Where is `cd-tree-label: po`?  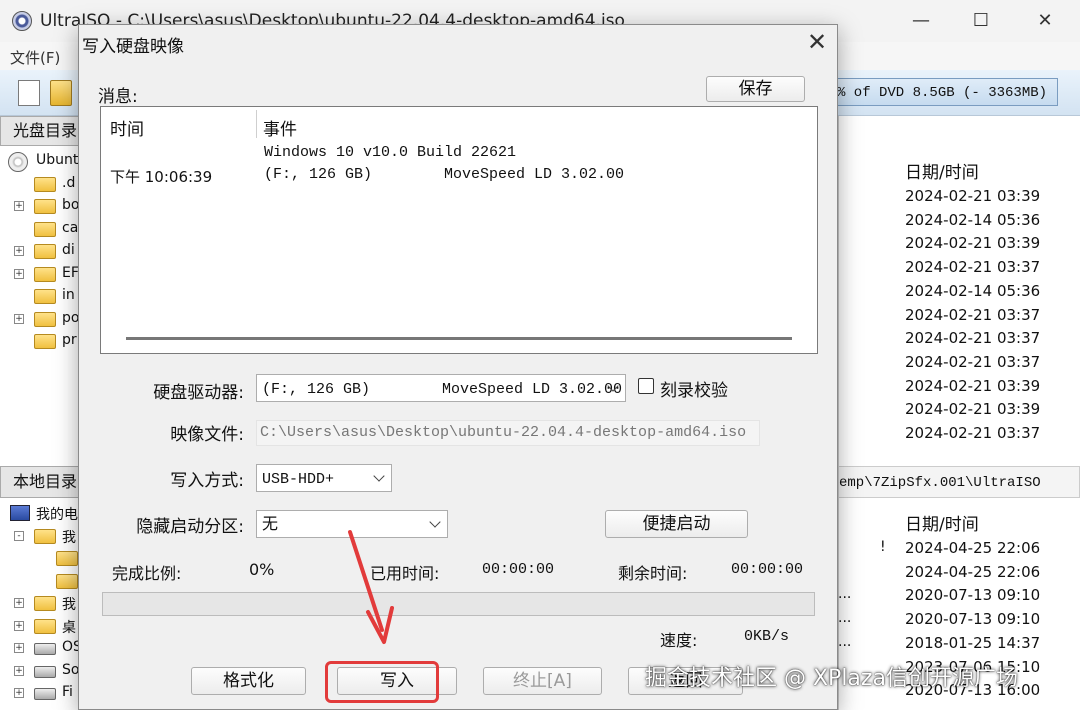
cd-tree-label: po is located at coordinates (71, 317).